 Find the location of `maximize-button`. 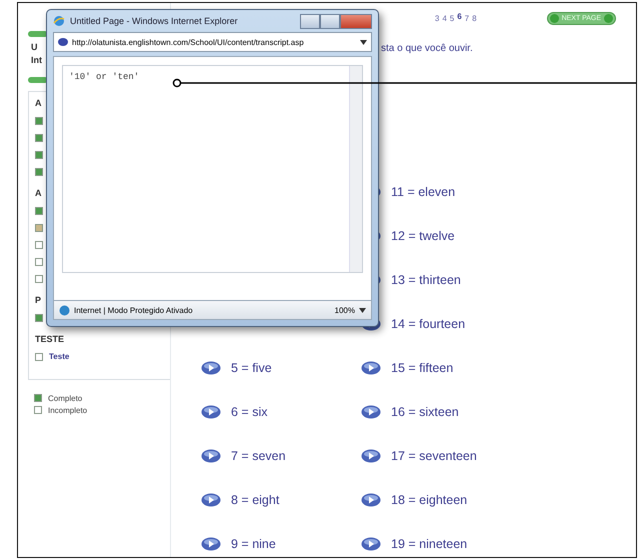

maximize-button is located at coordinates (330, 21).